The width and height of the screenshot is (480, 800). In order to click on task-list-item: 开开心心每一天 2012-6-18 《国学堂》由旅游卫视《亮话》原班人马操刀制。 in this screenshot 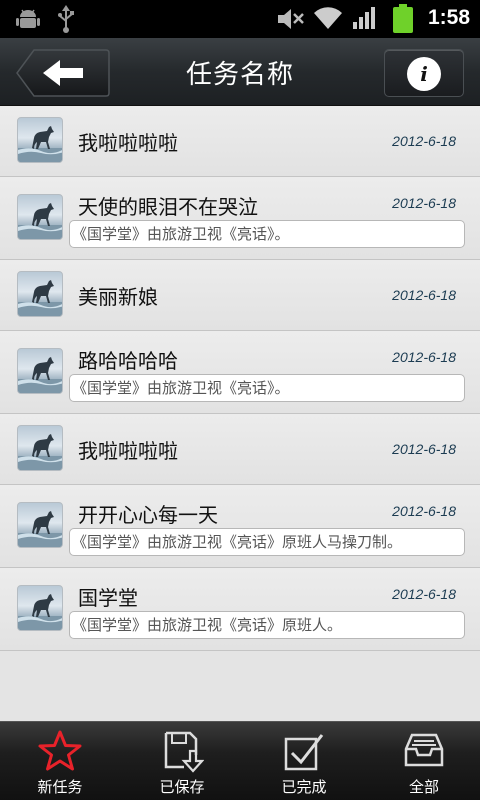, I will do `click(240, 526)`.